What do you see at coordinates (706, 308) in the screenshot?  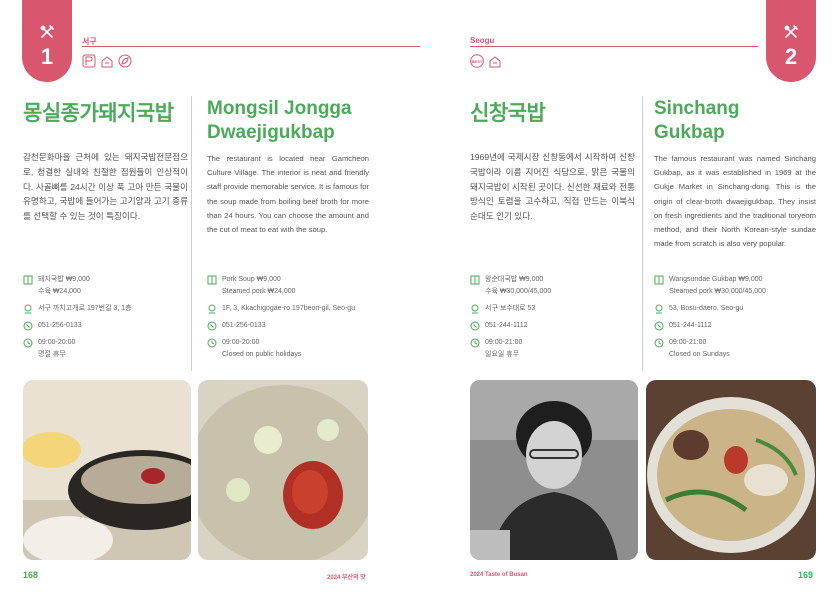 I see `address-text: 53, Bosu-daero, Seo-gu` at bounding box center [706, 308].